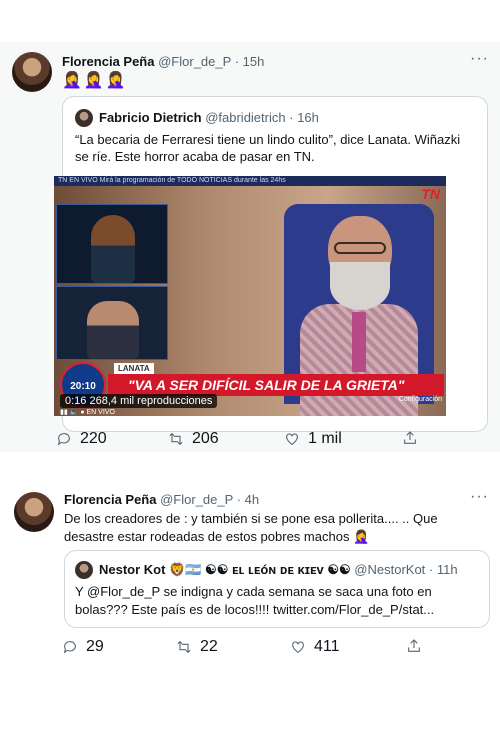 The image size is (500, 750). What do you see at coordinates (327, 646) in the screenshot?
I see `like-count: 411` at bounding box center [327, 646].